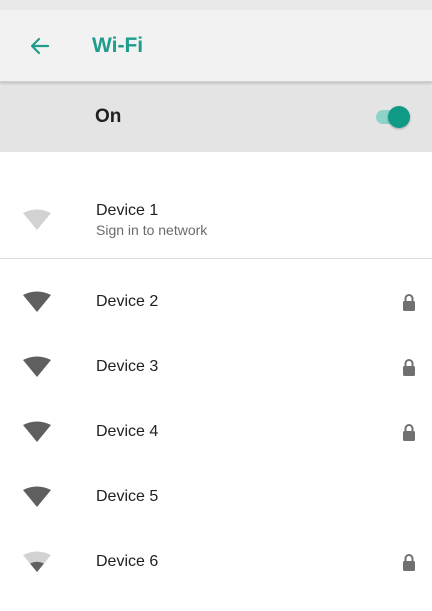 This screenshot has height=611, width=432. What do you see at coordinates (127, 431) in the screenshot?
I see `network-name: Device 4` at bounding box center [127, 431].